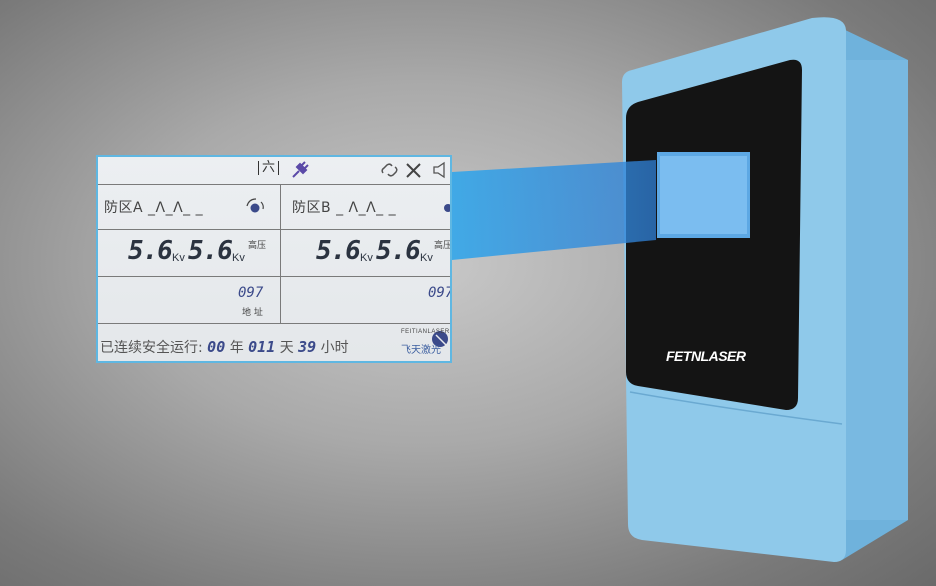 The image size is (936, 586). Describe the element at coordinates (421, 350) in the screenshot. I see `logo-chinese: 飞天激光` at that location.